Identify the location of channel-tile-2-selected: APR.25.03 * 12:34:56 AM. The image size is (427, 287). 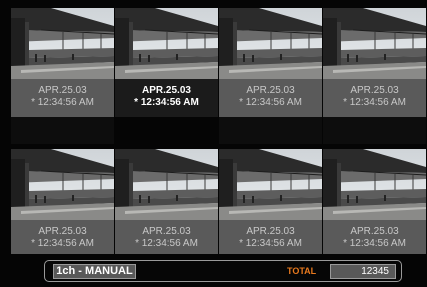
(166, 76).